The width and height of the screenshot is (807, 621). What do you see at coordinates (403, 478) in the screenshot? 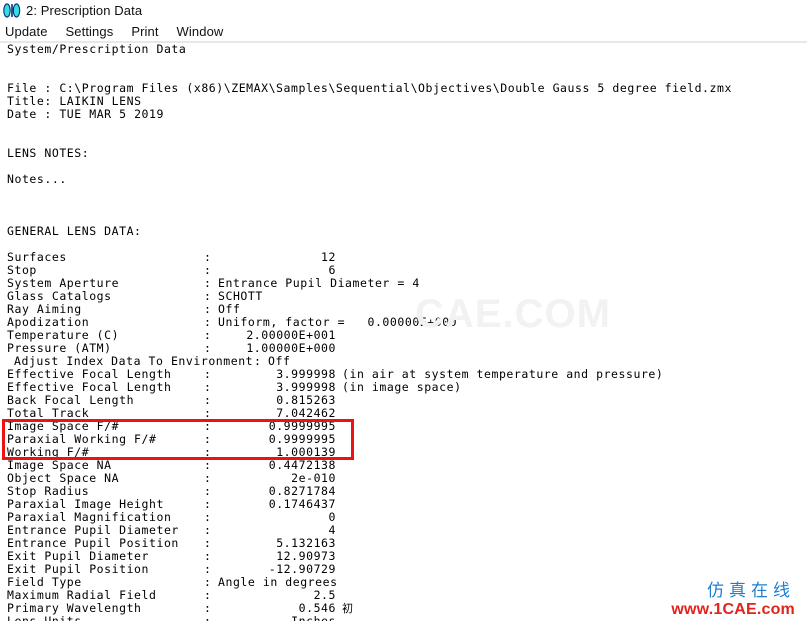
I see `lens-data-row: Object Space NA:2e-010` at bounding box center [403, 478].